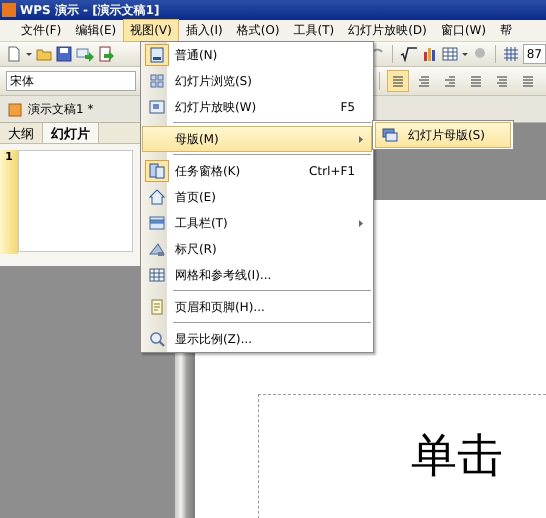  Describe the element at coordinates (90, 10) in the screenshot. I see `window-title: WPS 演示 - [演示文稿1]` at that location.